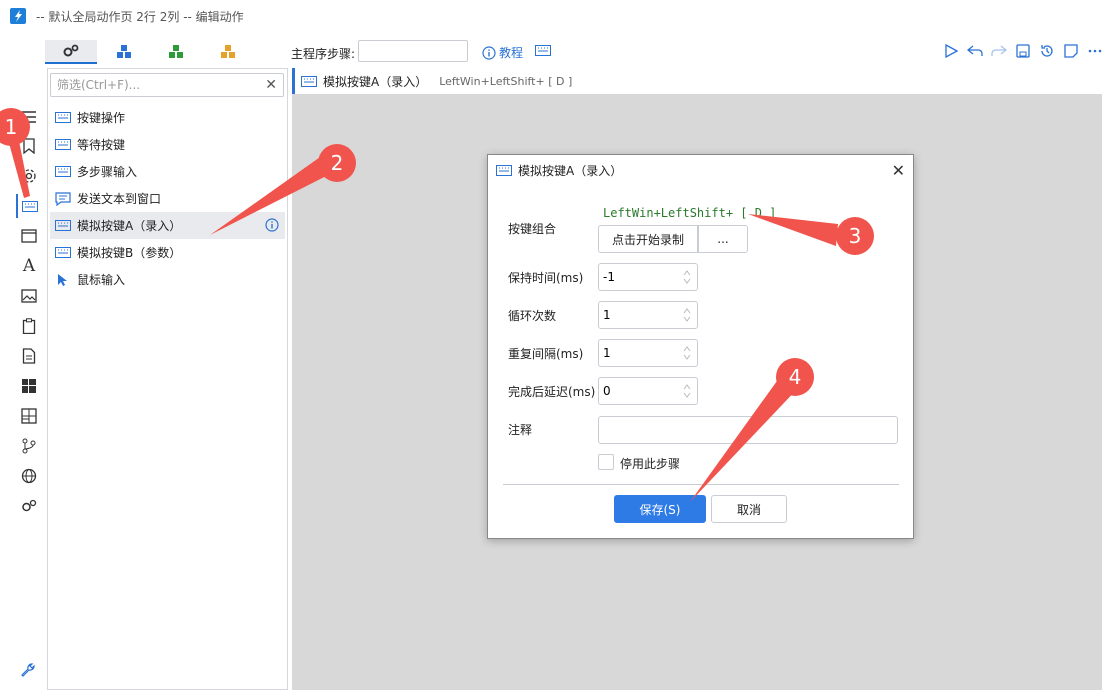 This screenshot has width=1102, height=700. I want to click on more-icon, so click(1095, 51).